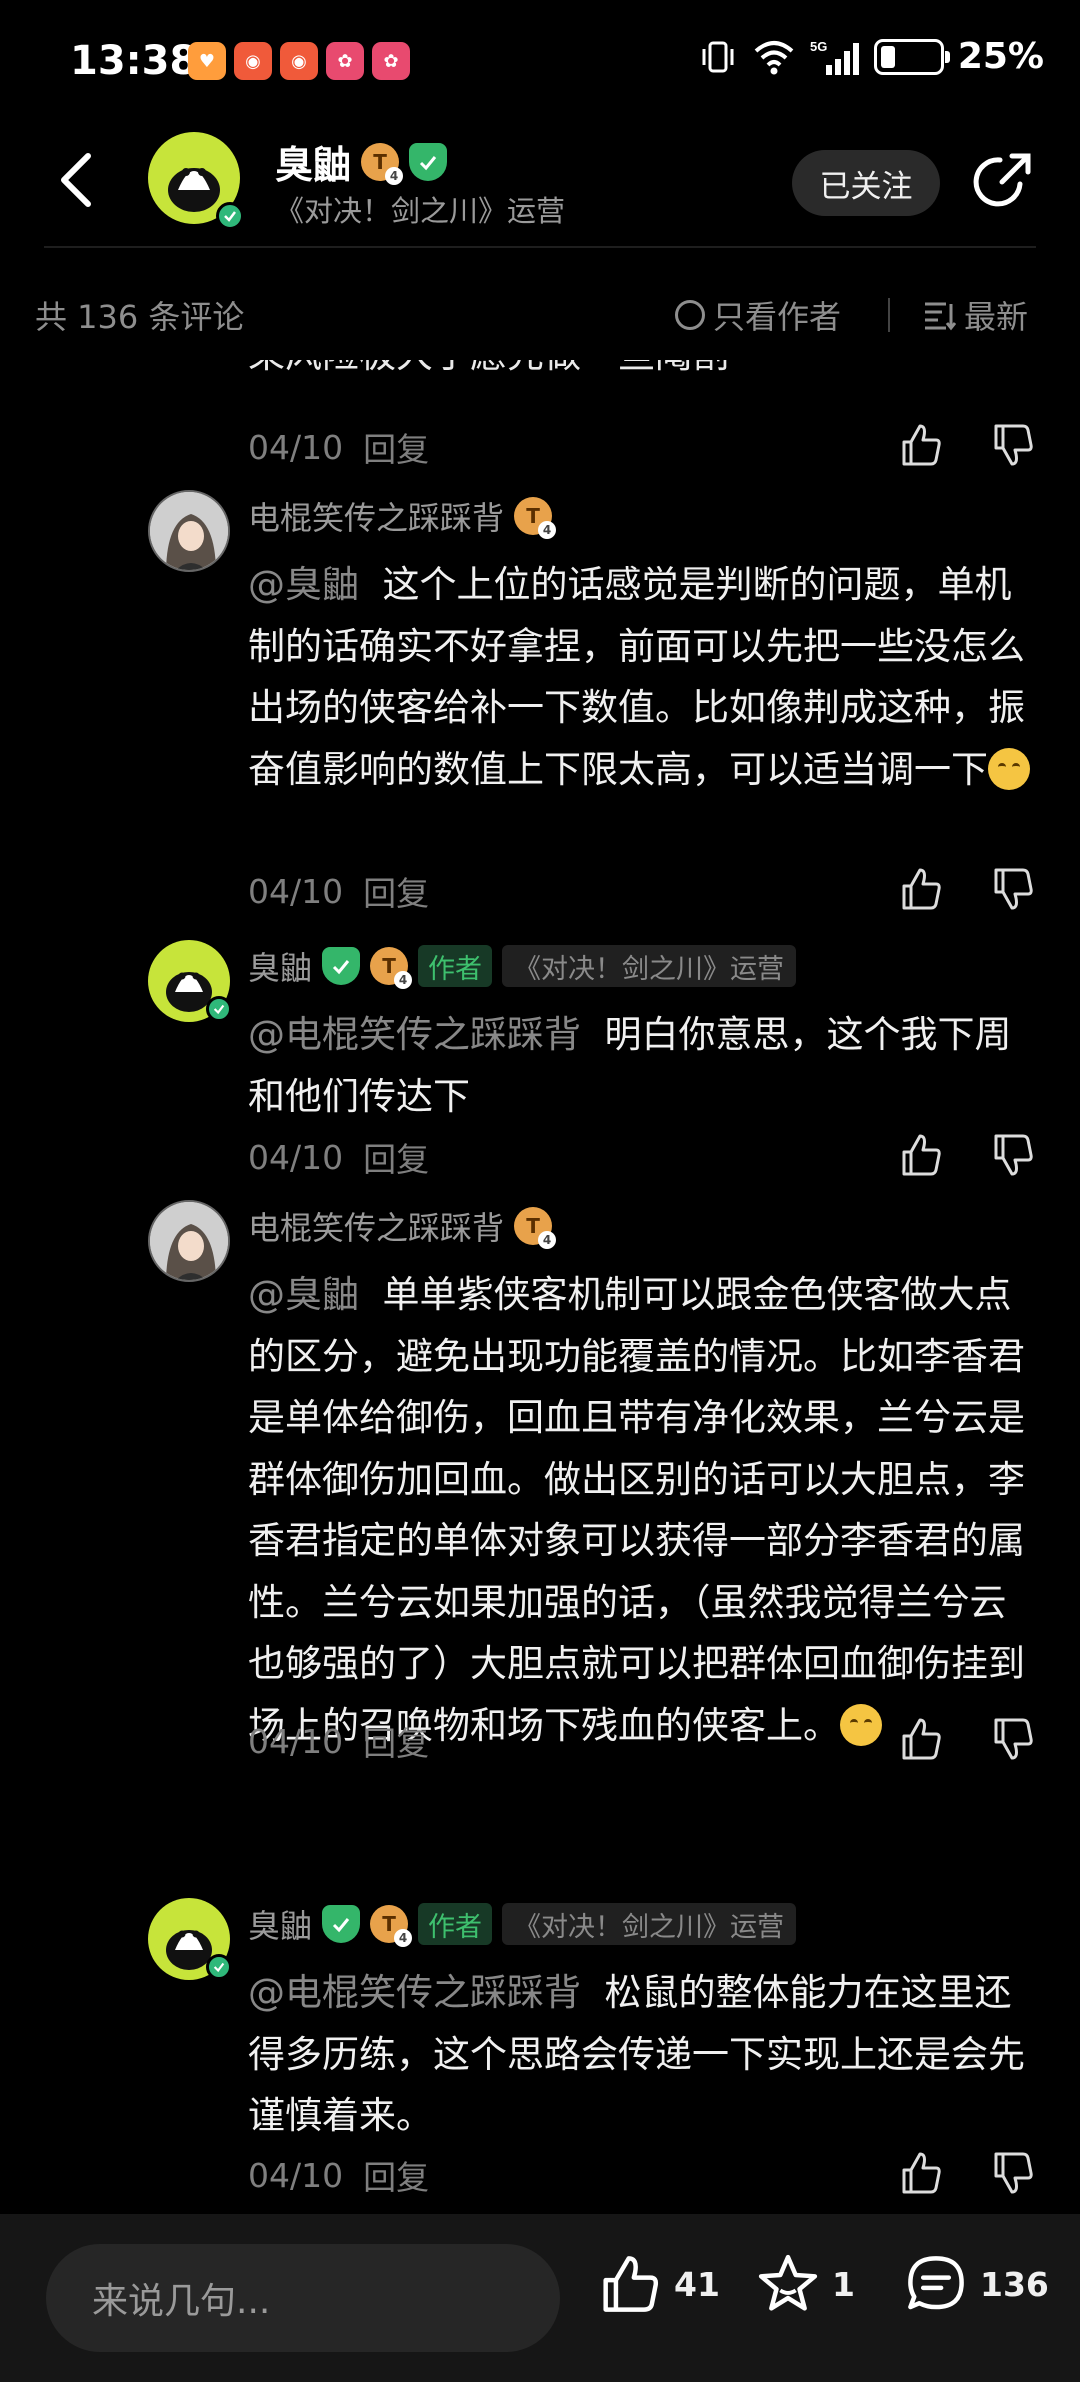  Describe the element at coordinates (1000, 56) in the screenshot. I see `battery-percent: 25%` at that location.